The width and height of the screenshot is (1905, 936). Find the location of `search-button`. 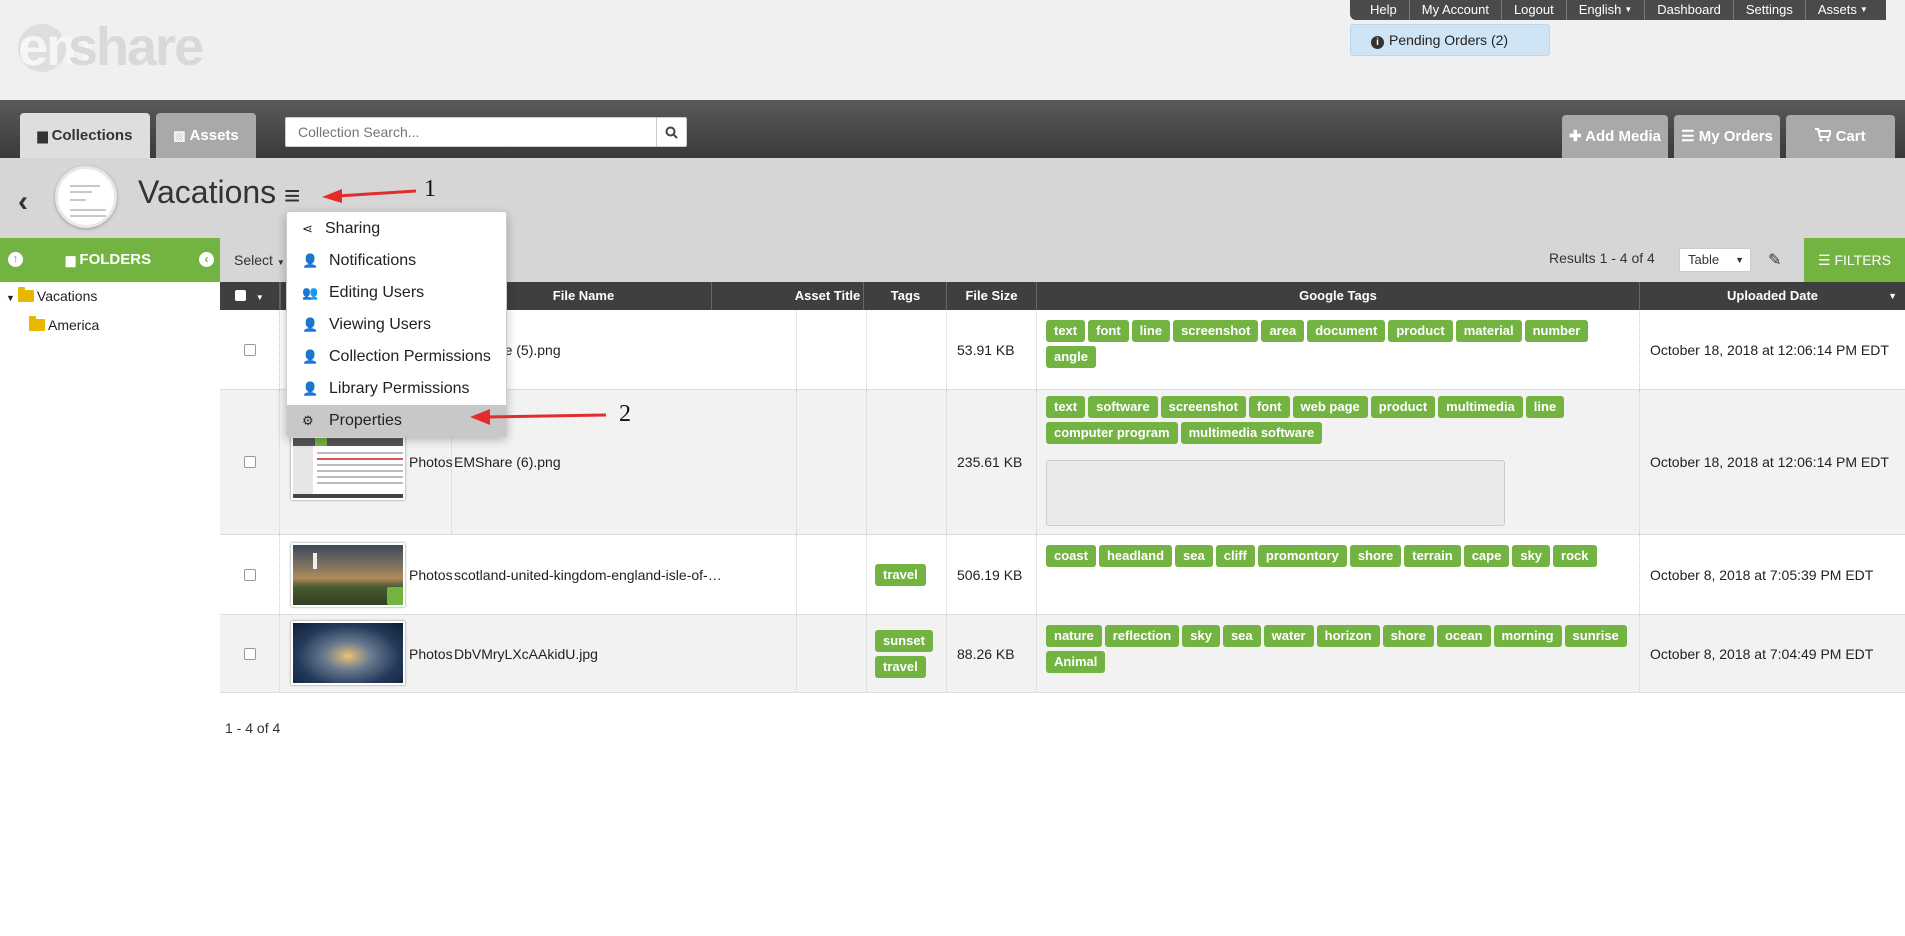

search-button is located at coordinates (671, 132).